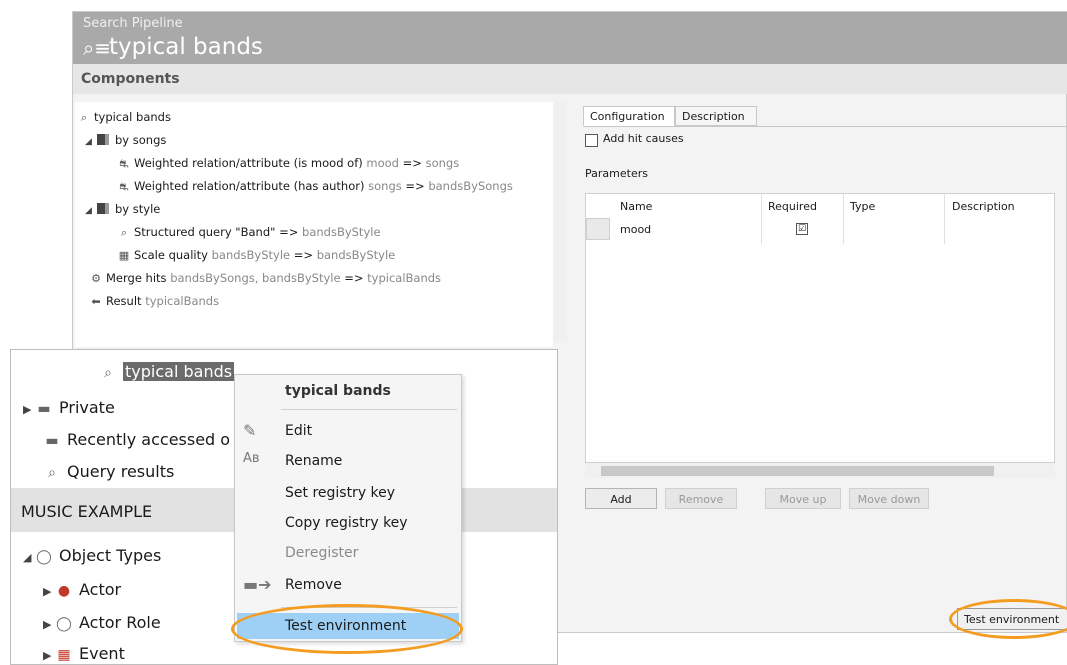  What do you see at coordinates (635, 229) in the screenshot?
I see `param-name-cell: mood` at bounding box center [635, 229].